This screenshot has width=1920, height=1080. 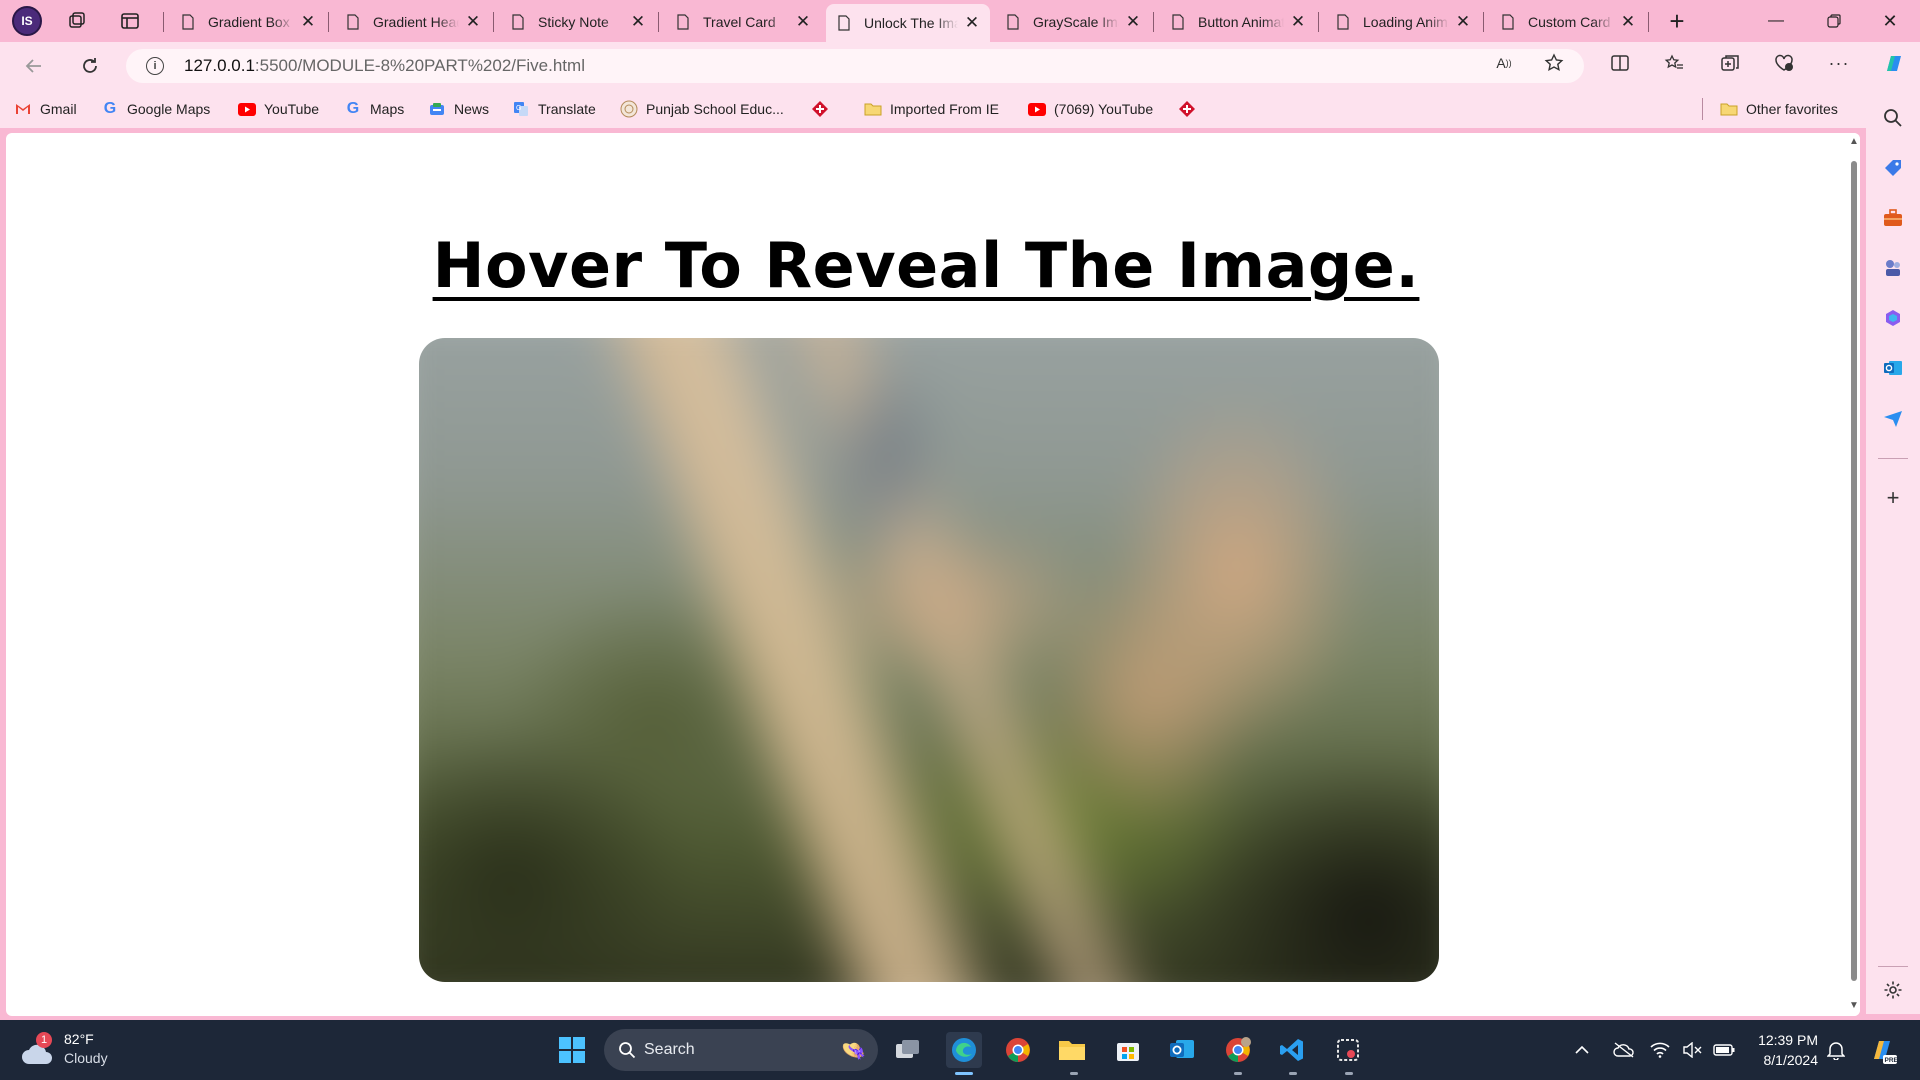 What do you see at coordinates (1348, 1050) in the screenshot?
I see `snipping-tool-icon` at bounding box center [1348, 1050].